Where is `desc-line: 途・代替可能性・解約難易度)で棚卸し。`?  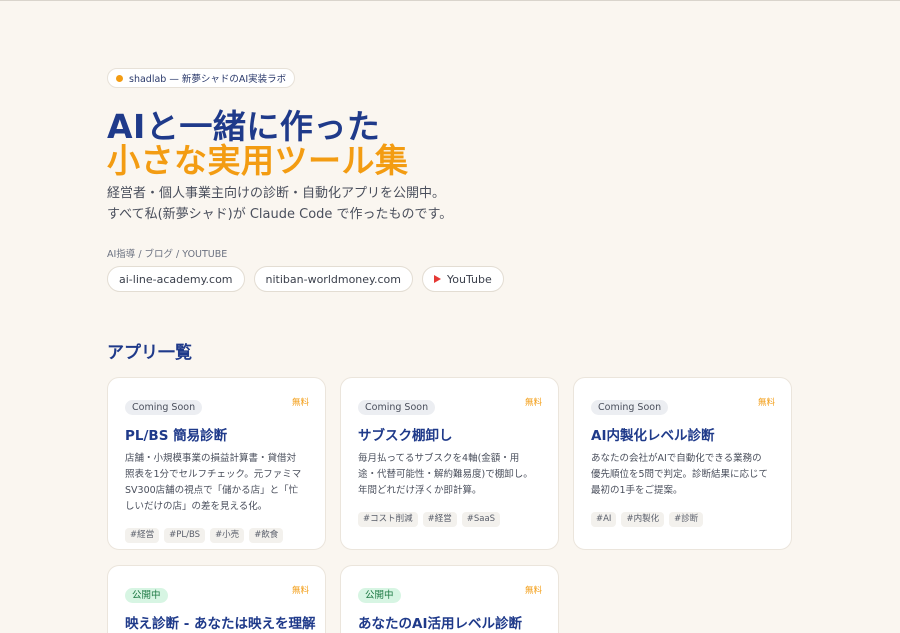
desc-line: 途・代替可能性・解約難易度)で棚卸し。 is located at coordinates (445, 474).